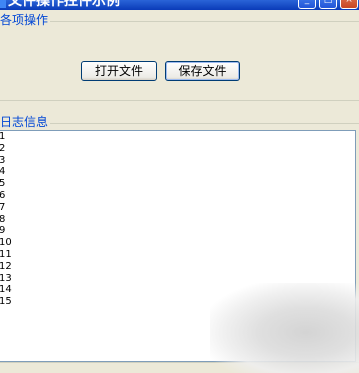 The image size is (359, 373). I want to click on app-icon, so click(3, 4).